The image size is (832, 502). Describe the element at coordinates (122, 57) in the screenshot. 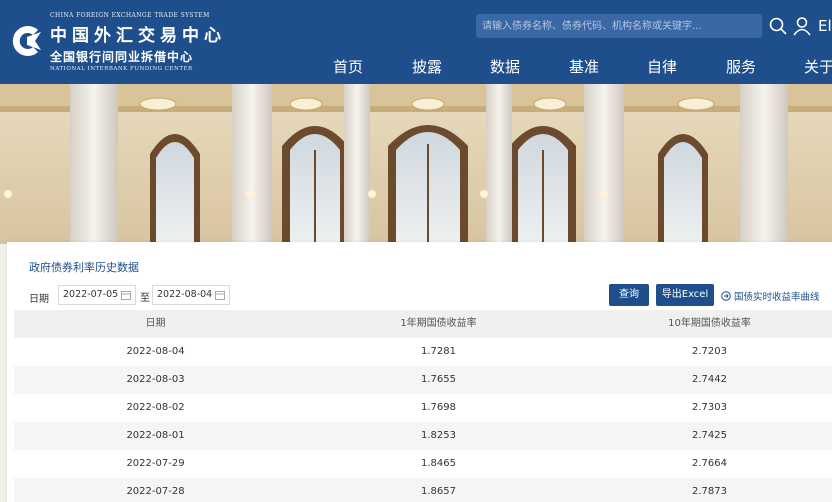

I see `logo-chinese-subname: 全国银行间同业拆借中心` at that location.